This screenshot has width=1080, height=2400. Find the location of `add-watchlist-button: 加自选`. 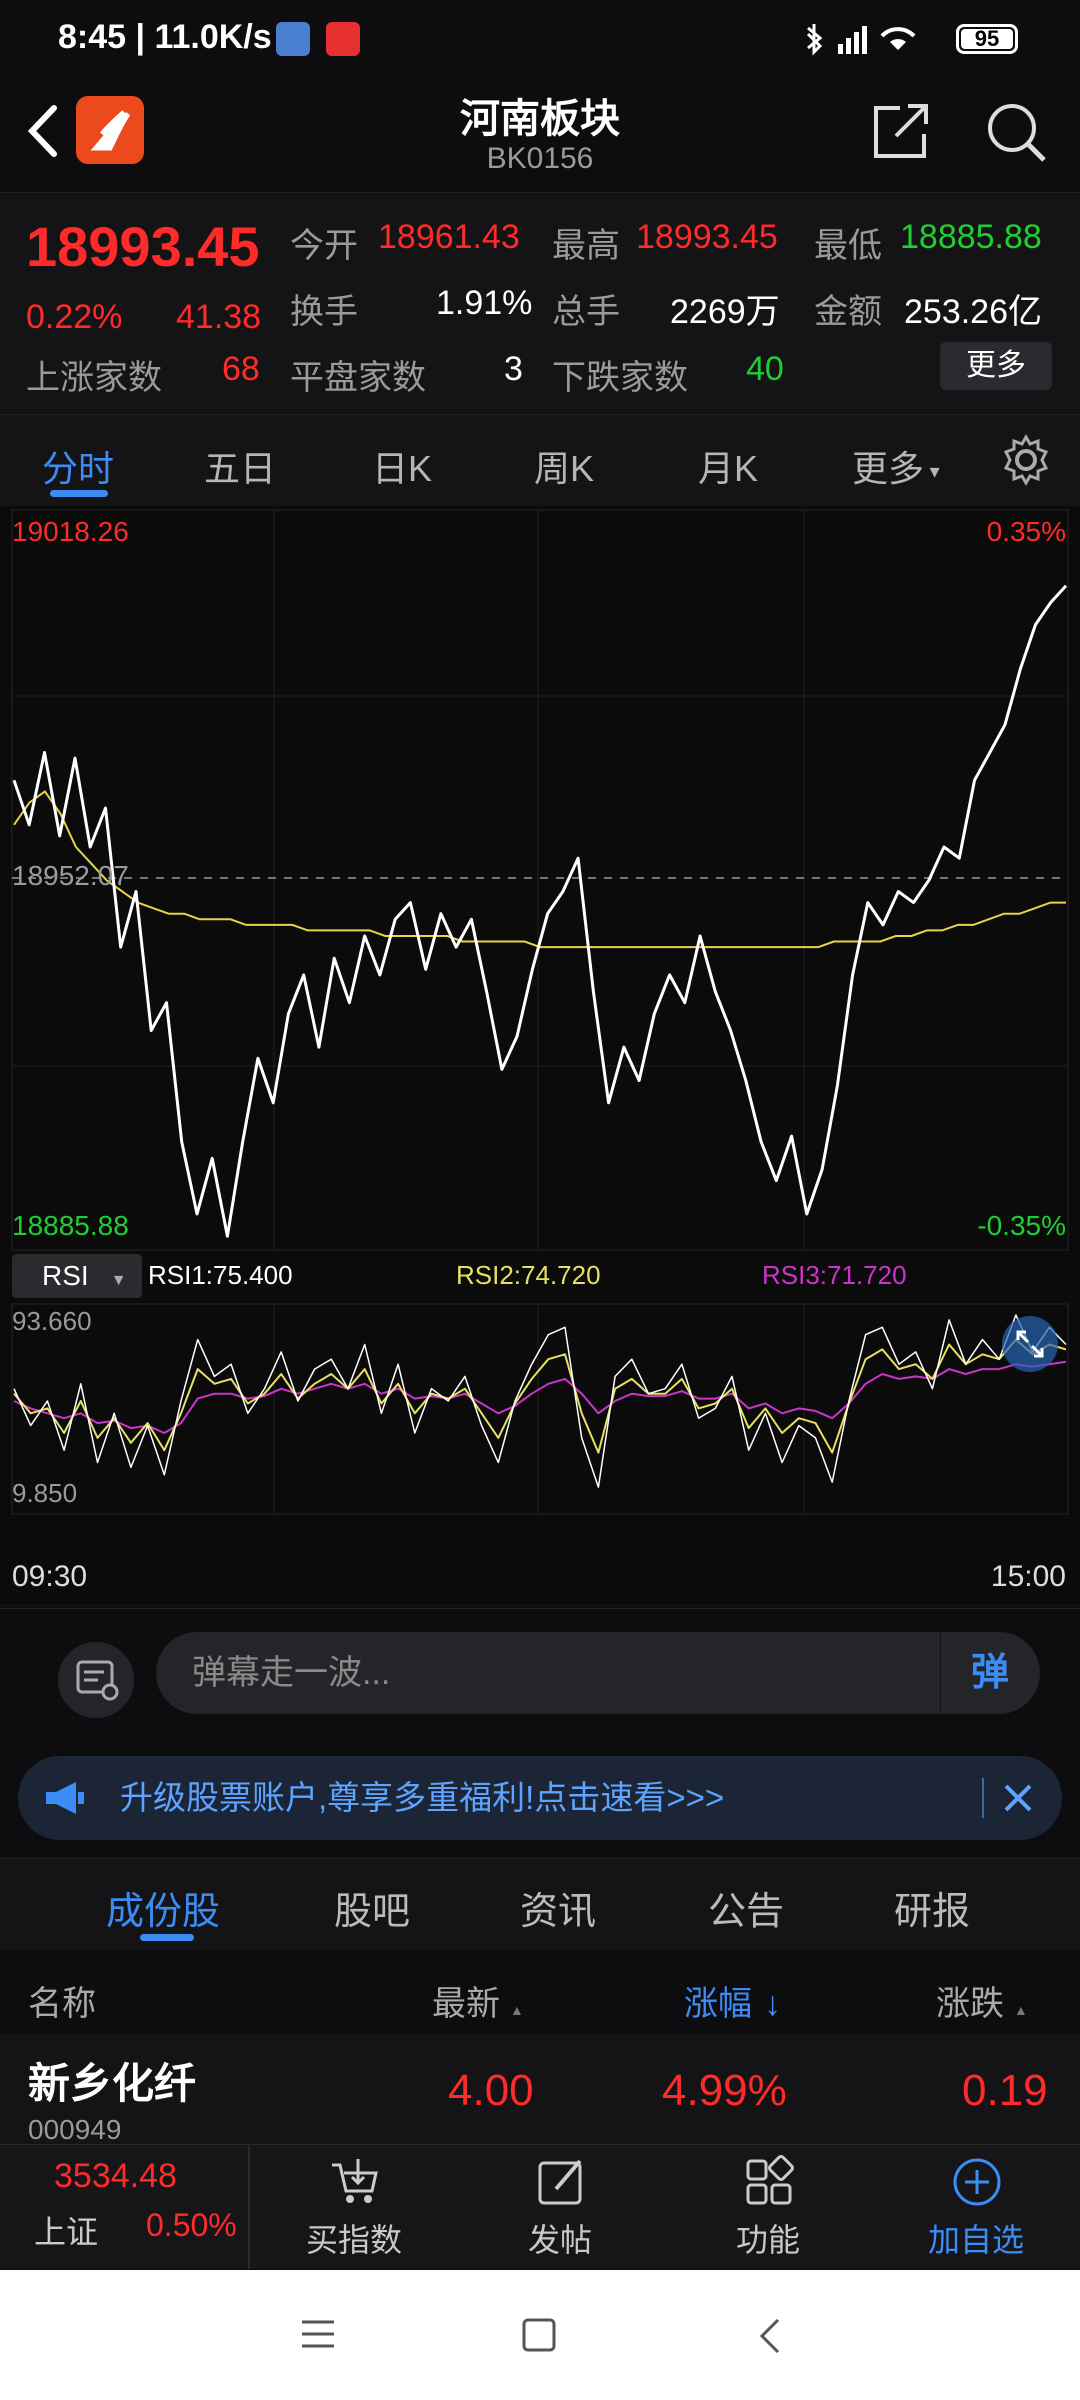

add-watchlist-button: 加自选 is located at coordinates (976, 2207).